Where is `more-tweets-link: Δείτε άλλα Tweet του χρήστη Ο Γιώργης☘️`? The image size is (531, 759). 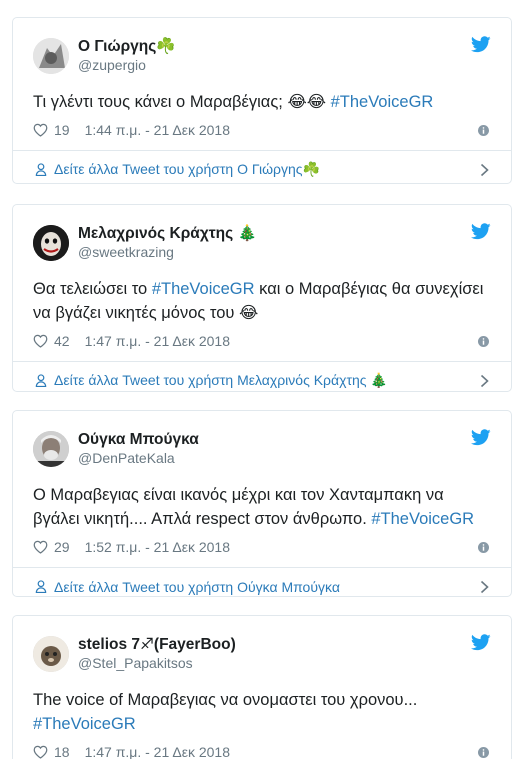 more-tweets-link: Δείτε άλλα Tweet του χρήστη Ο Γιώργης☘️ is located at coordinates (262, 169).